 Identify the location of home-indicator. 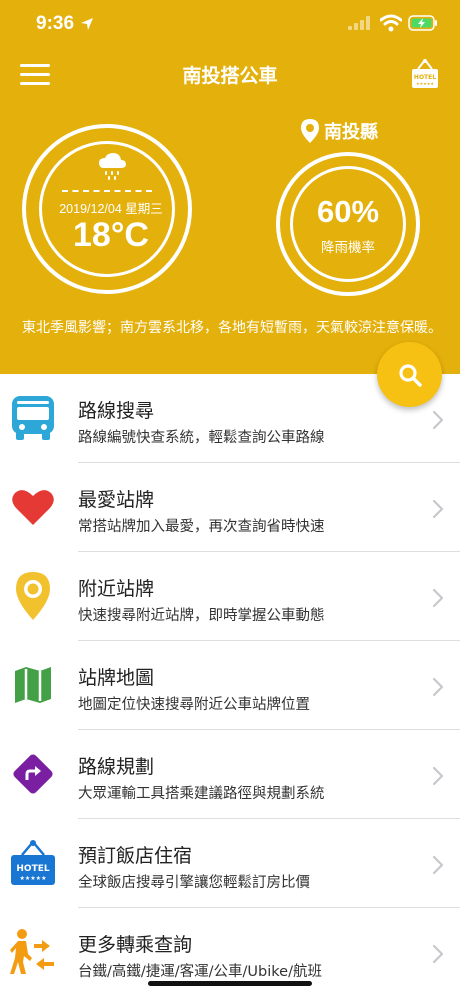
(230, 983).